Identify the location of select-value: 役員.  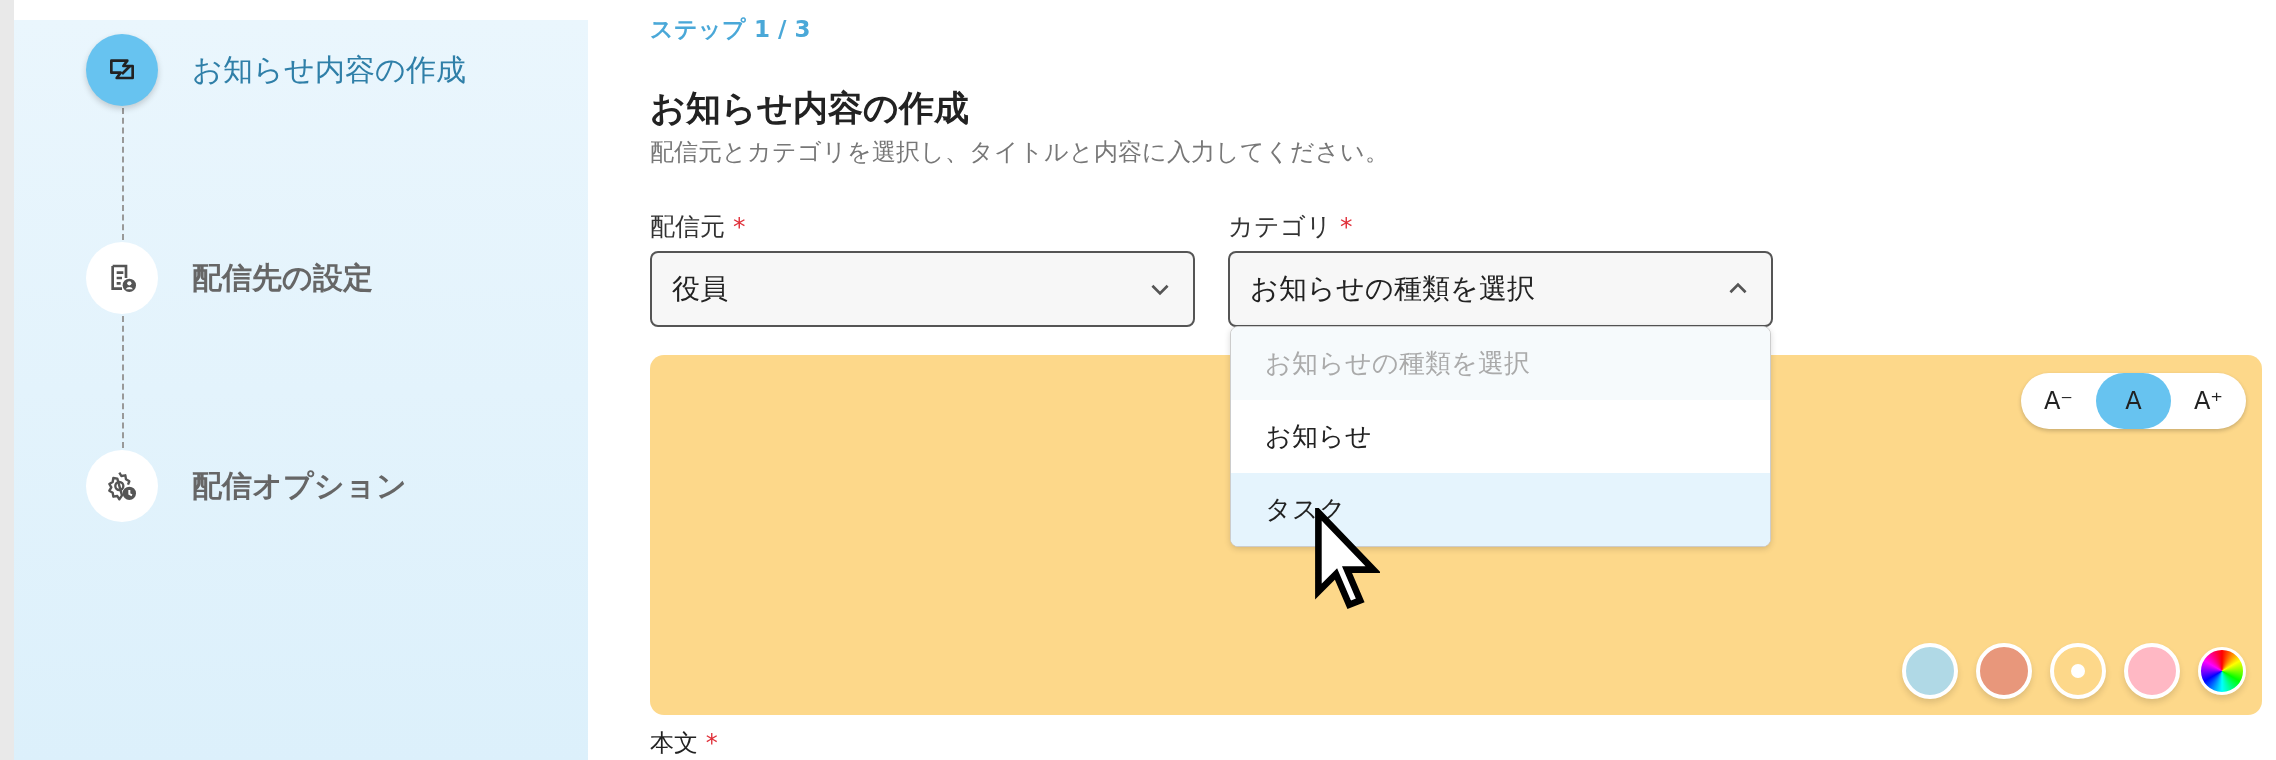
(700, 289).